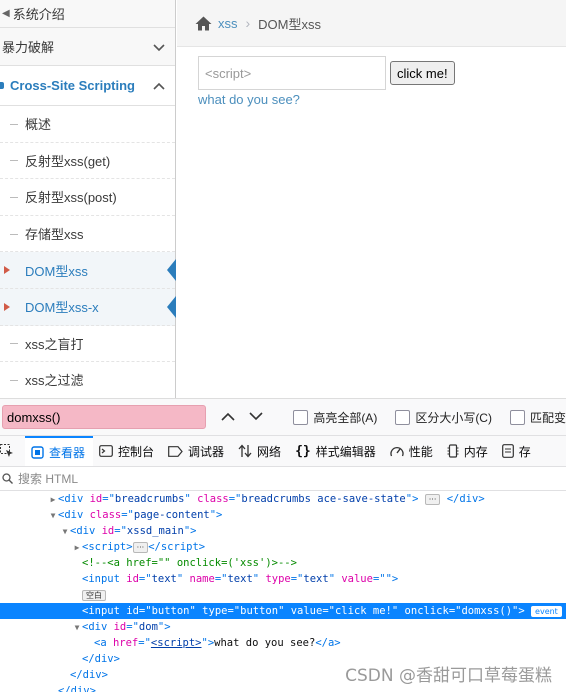 Image resolution: width=566 pixels, height=692 pixels. Describe the element at coordinates (87, 14) in the screenshot. I see `sidebar-item-system-intro: ◀ 系统介绍` at that location.